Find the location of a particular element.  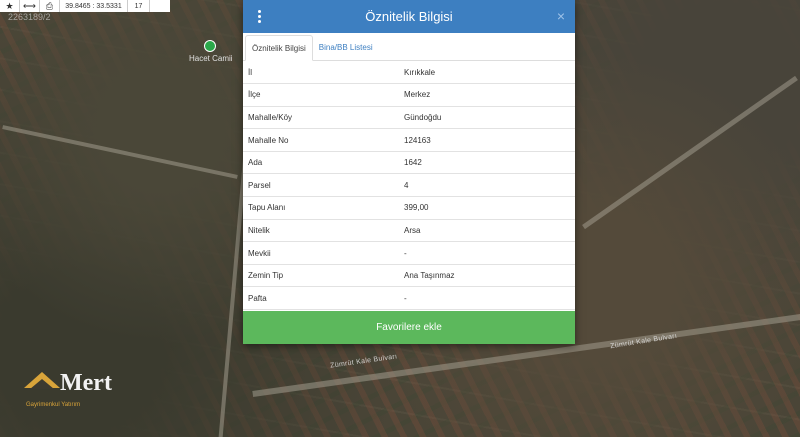

kebab-menu-icon is located at coordinates (259, 17).